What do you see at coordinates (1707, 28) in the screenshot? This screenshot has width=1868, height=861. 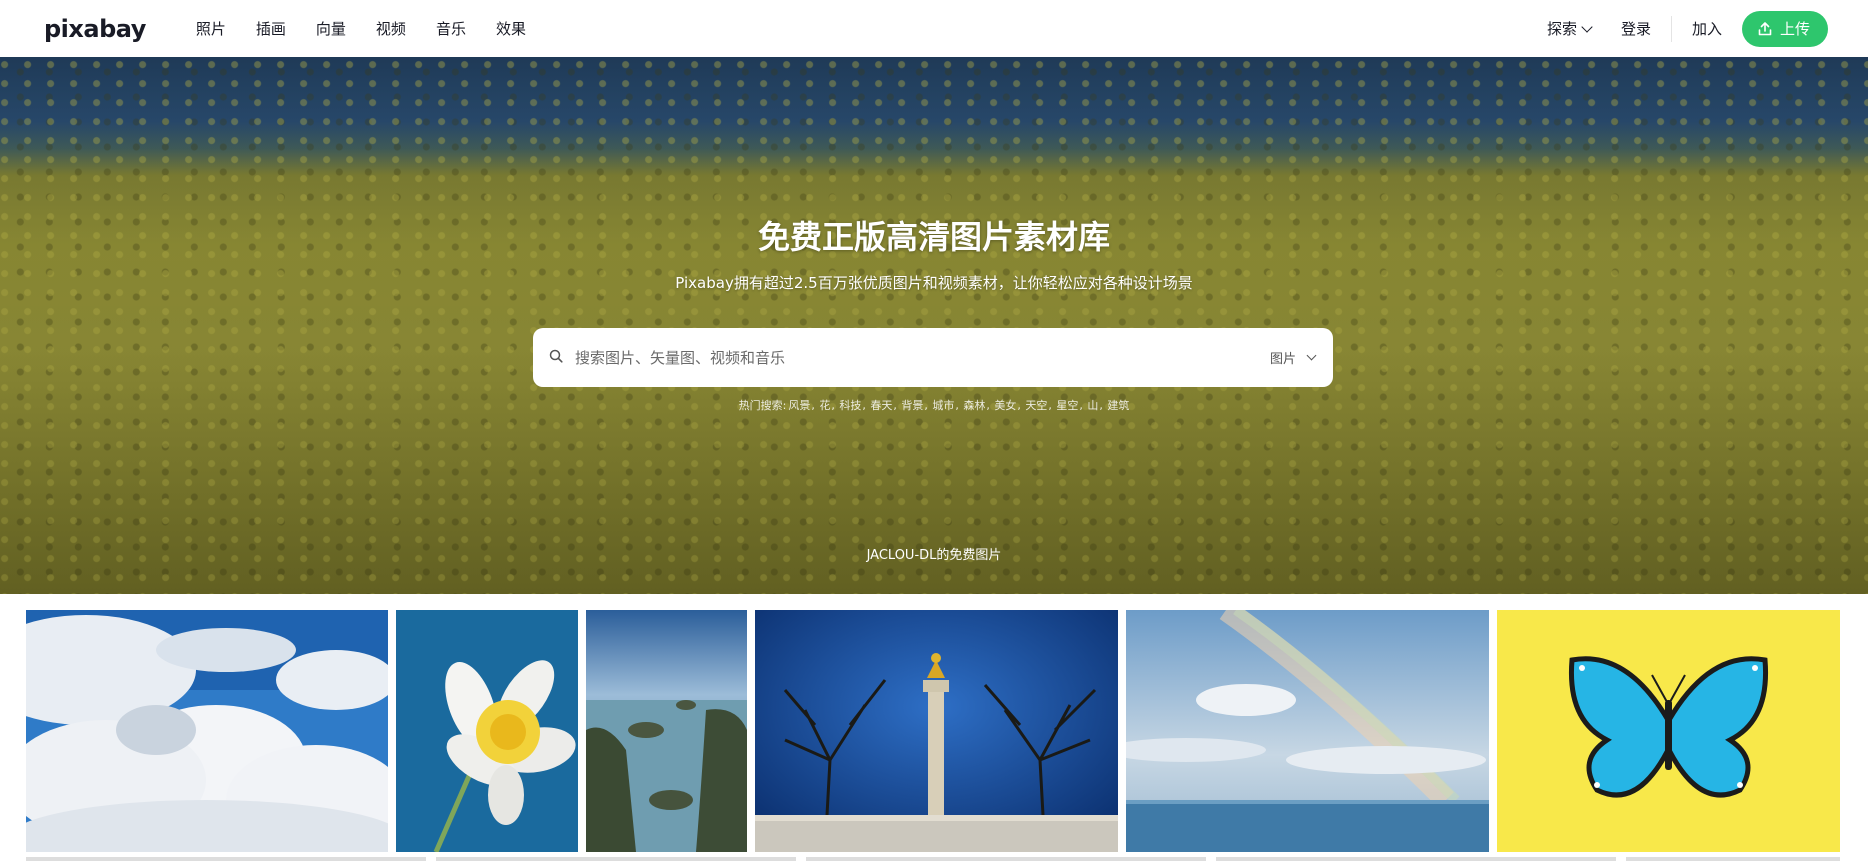 I see `join-link: 加入` at bounding box center [1707, 28].